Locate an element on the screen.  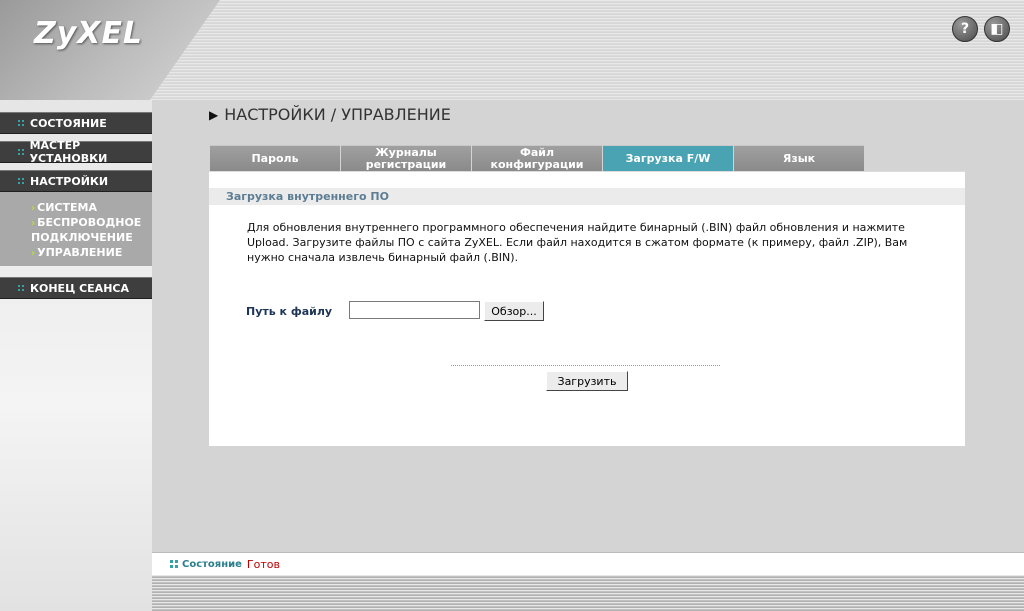
sidebar-item-logout: КОНЕЦ СЕАНСА is located at coordinates (76, 288).